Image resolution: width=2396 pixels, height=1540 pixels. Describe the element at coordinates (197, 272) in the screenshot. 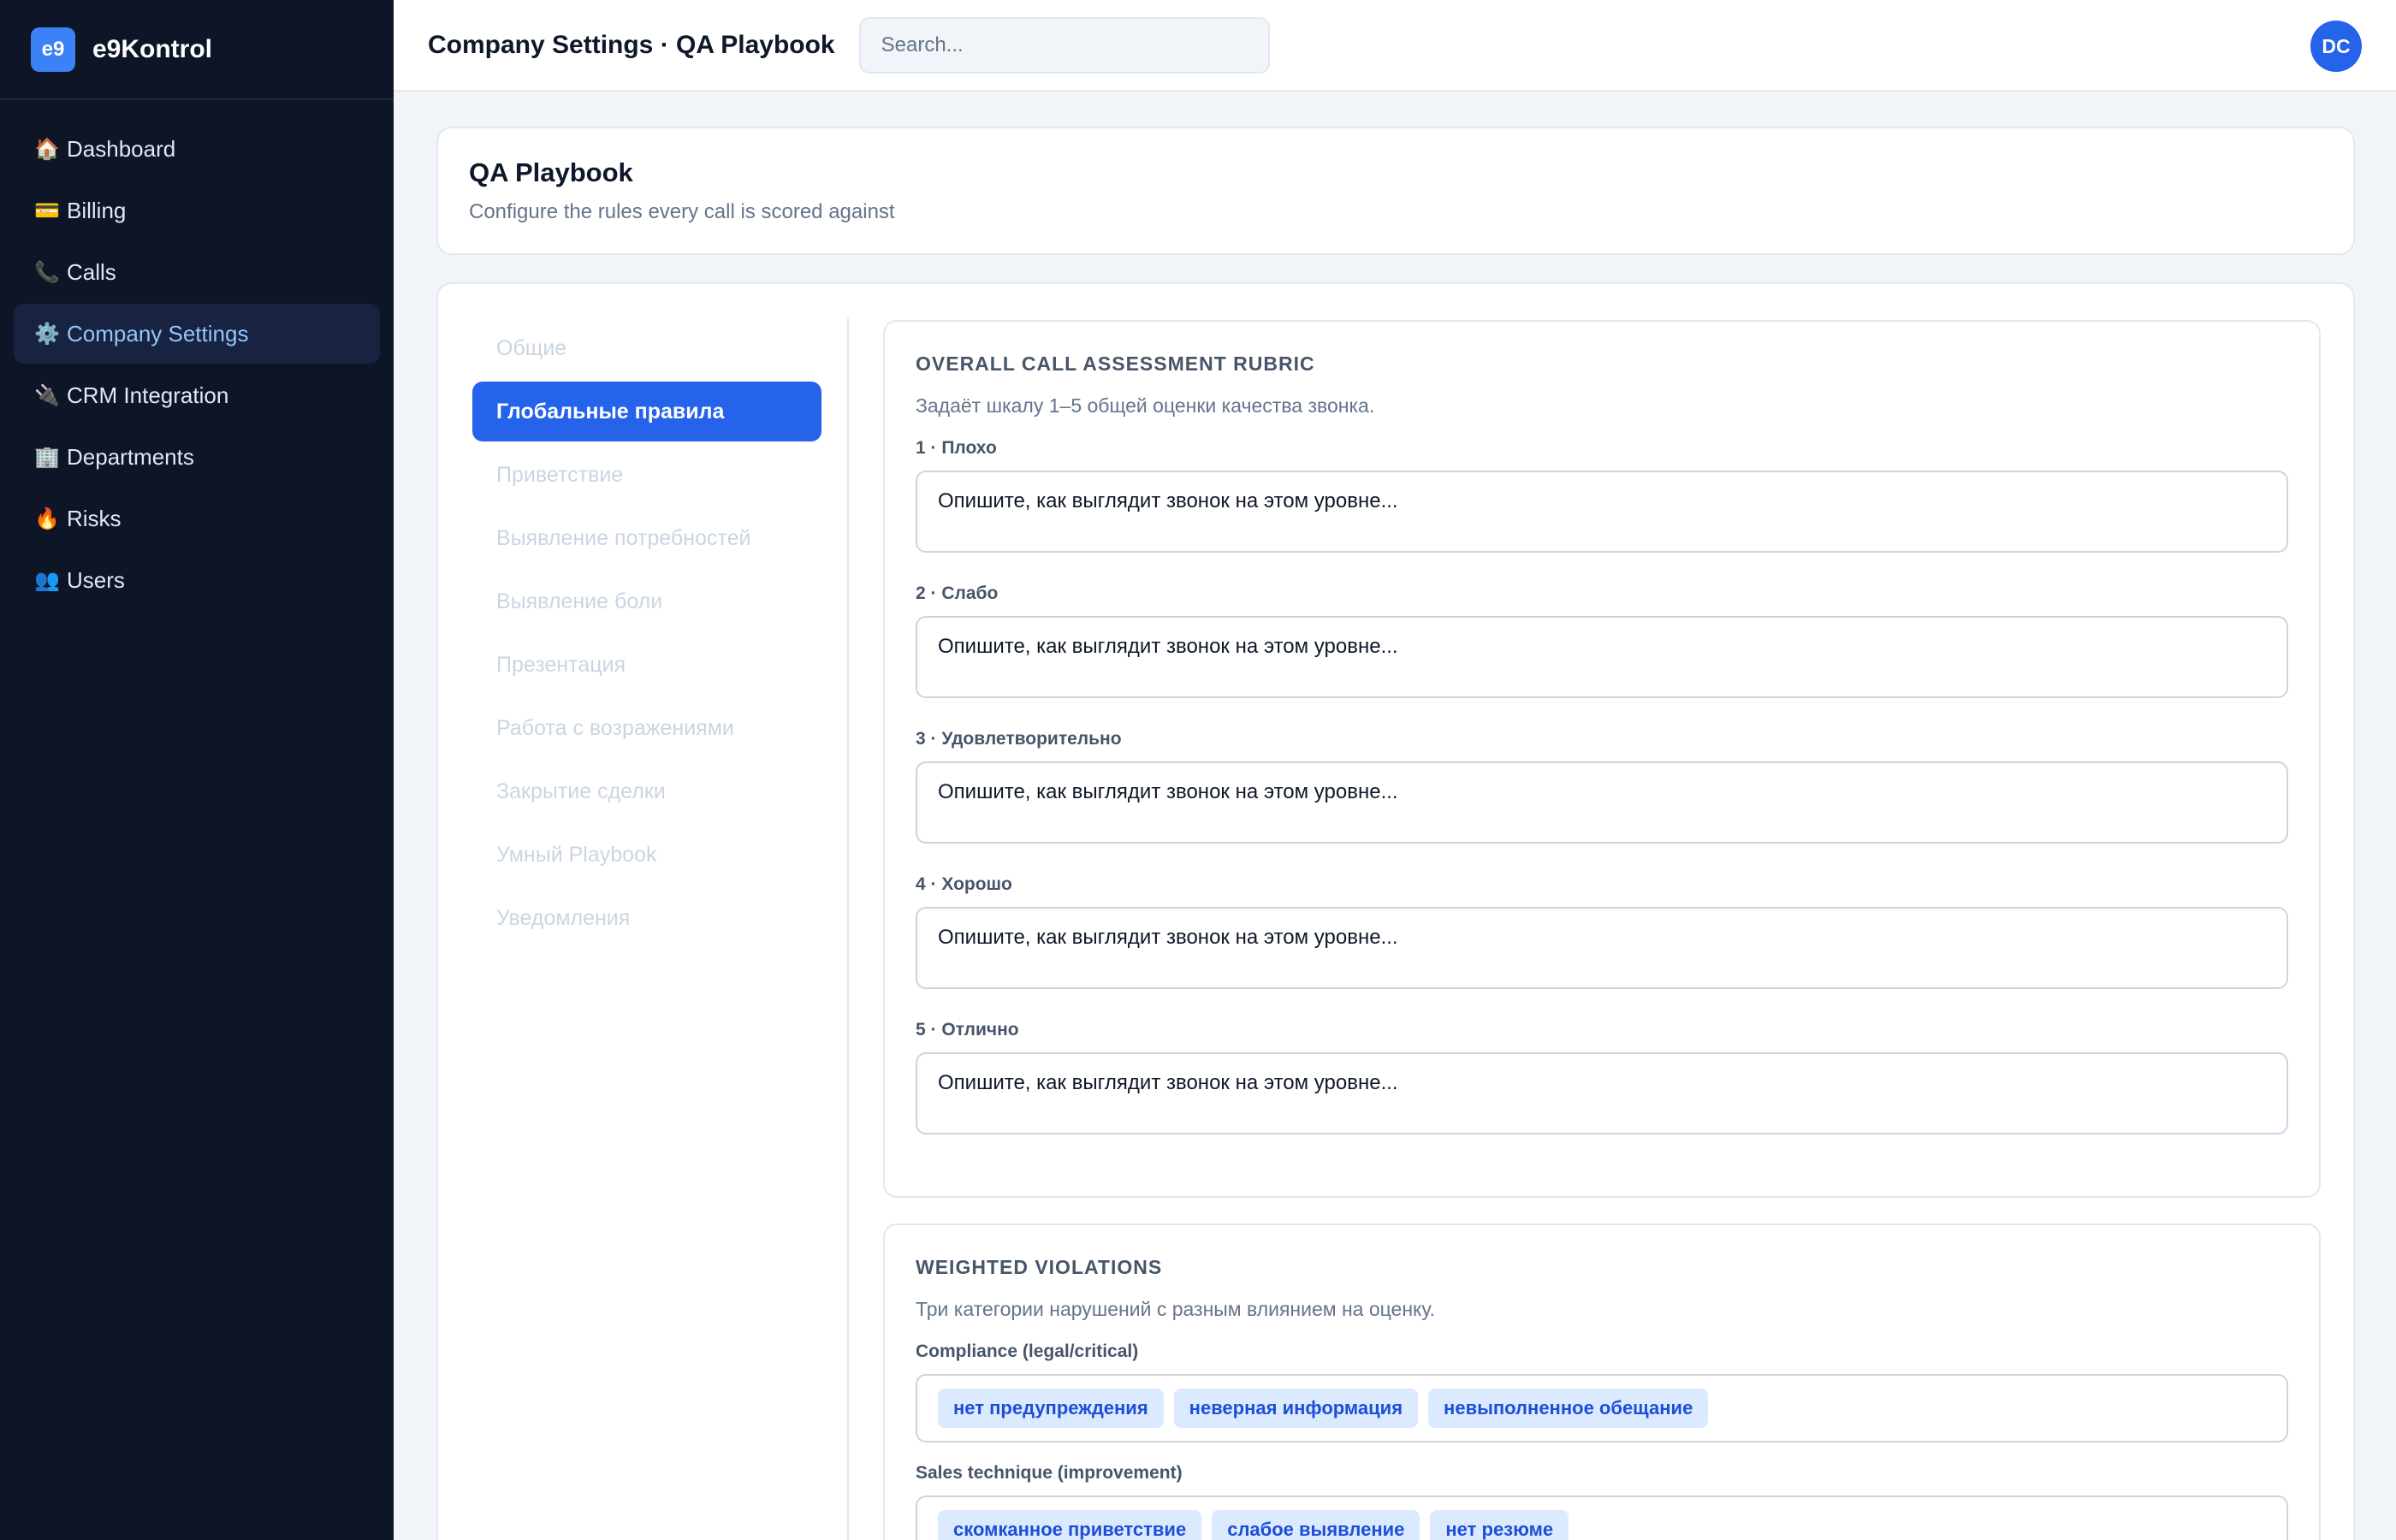

I see `sidebar-item-calls: 📞 Calls` at that location.